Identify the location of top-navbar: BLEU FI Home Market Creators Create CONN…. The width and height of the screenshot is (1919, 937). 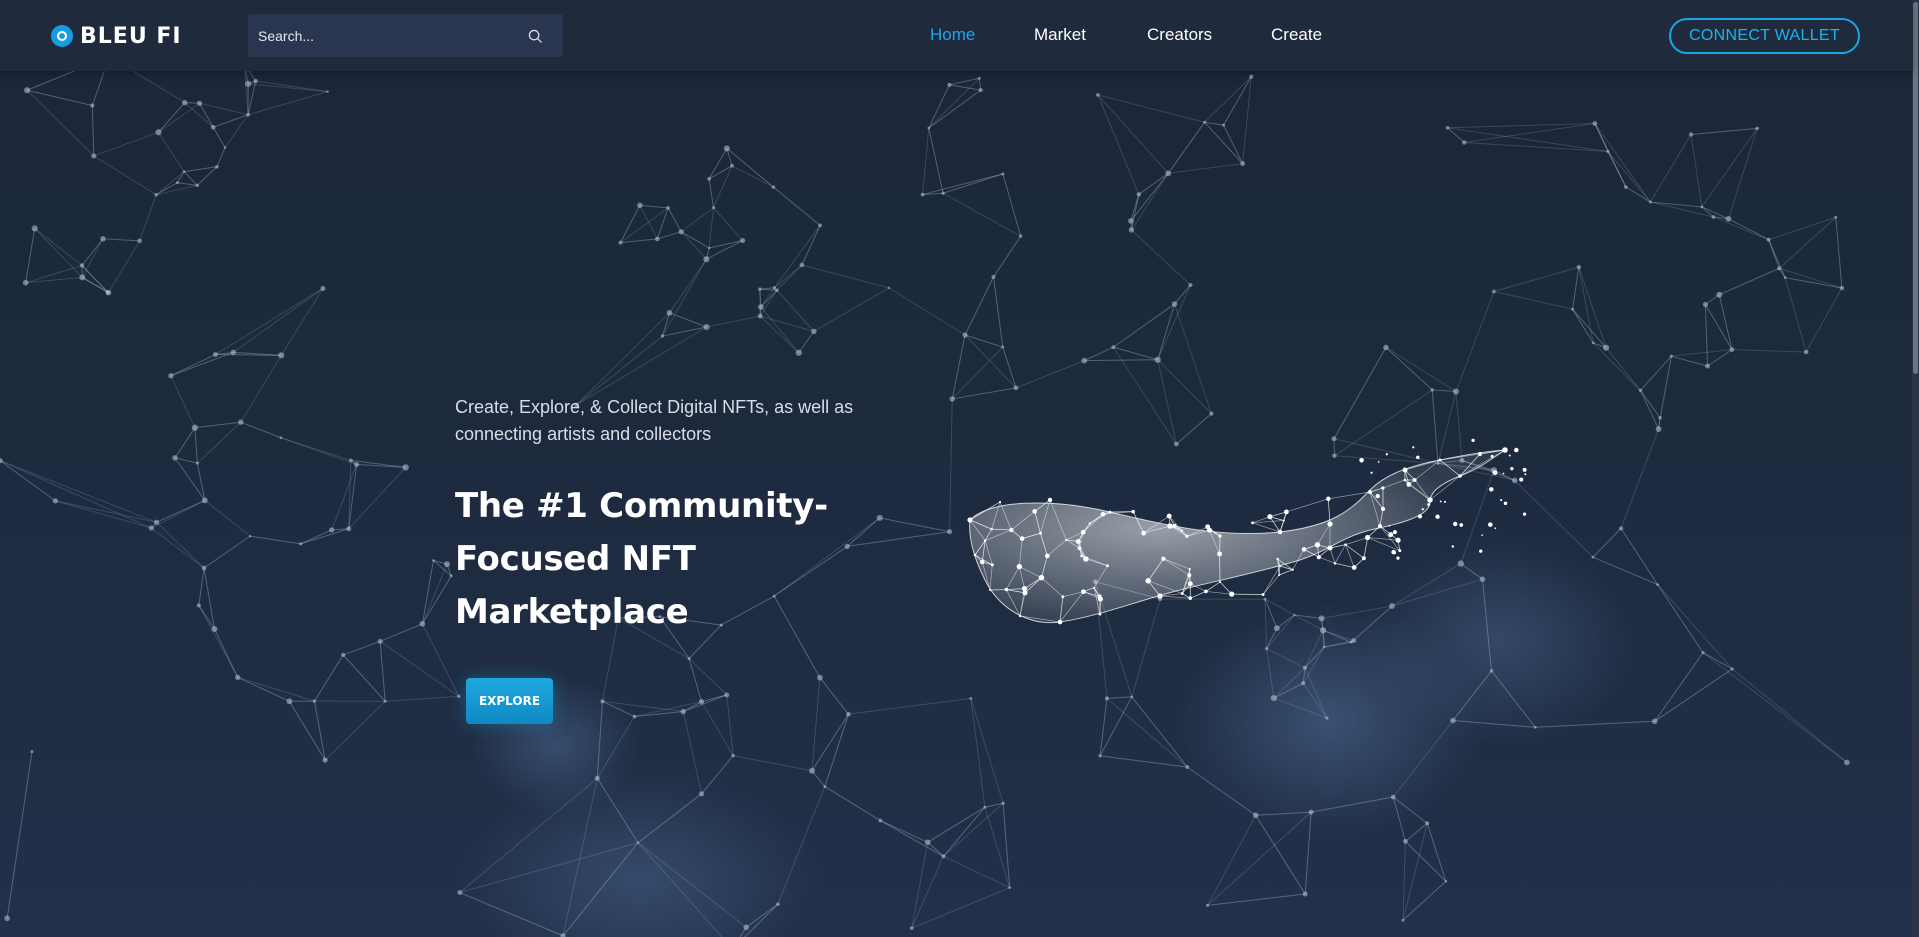
(956, 35).